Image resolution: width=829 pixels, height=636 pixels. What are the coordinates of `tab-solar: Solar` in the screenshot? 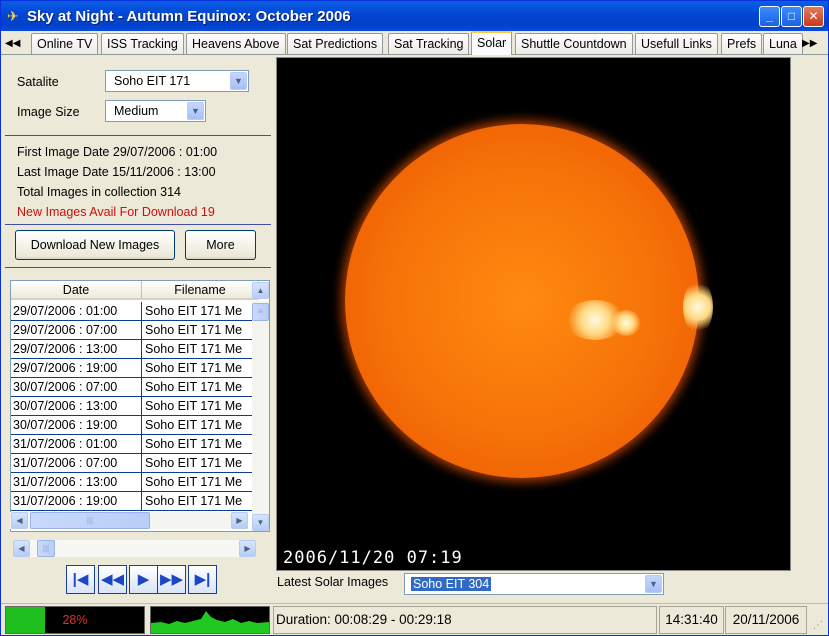 It's located at (492, 43).